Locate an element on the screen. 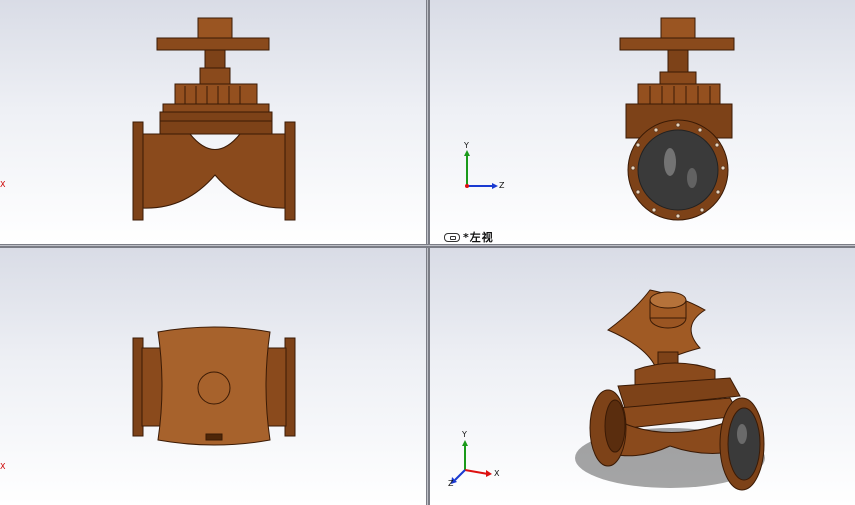 Image resolution: width=855 pixels, height=505 pixels. view-name-label: *左视 is located at coordinates (469, 236).